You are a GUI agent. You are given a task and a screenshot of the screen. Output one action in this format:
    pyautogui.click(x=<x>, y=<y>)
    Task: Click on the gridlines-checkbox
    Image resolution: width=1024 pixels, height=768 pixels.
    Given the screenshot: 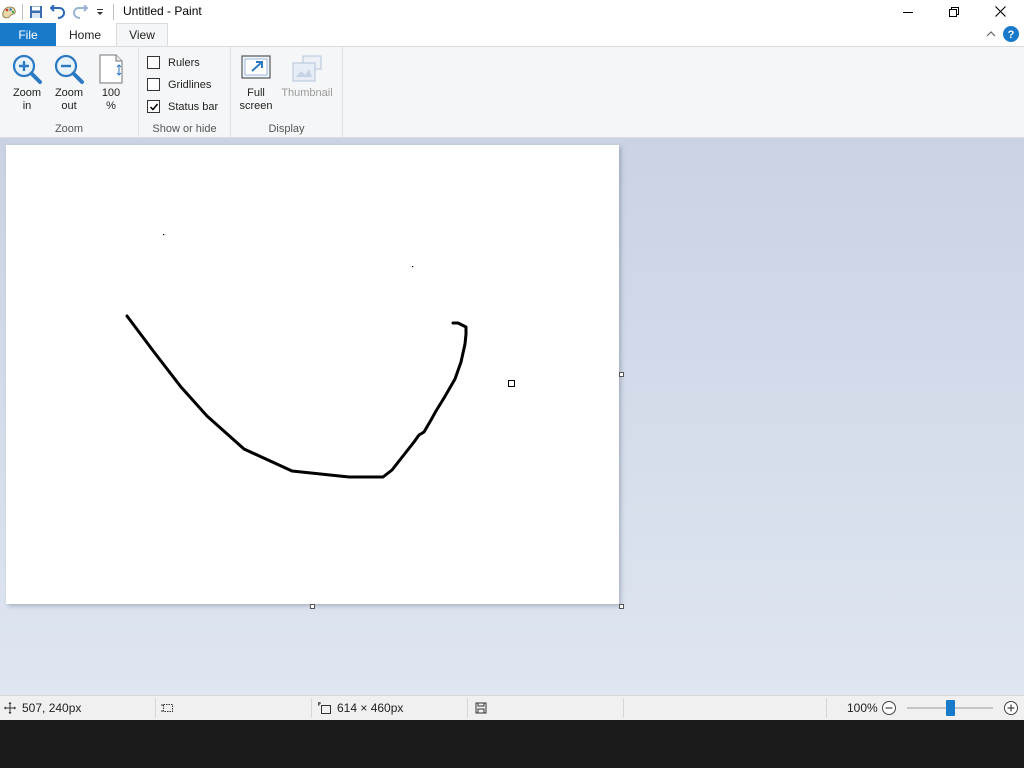 What is the action you would take?
    pyautogui.click(x=153, y=84)
    